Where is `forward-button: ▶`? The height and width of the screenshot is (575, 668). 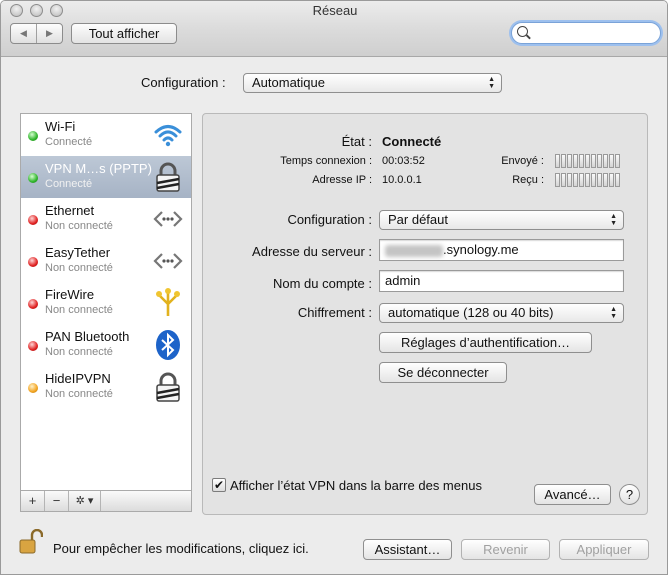
forward-button: ▶ is located at coordinates (49, 33).